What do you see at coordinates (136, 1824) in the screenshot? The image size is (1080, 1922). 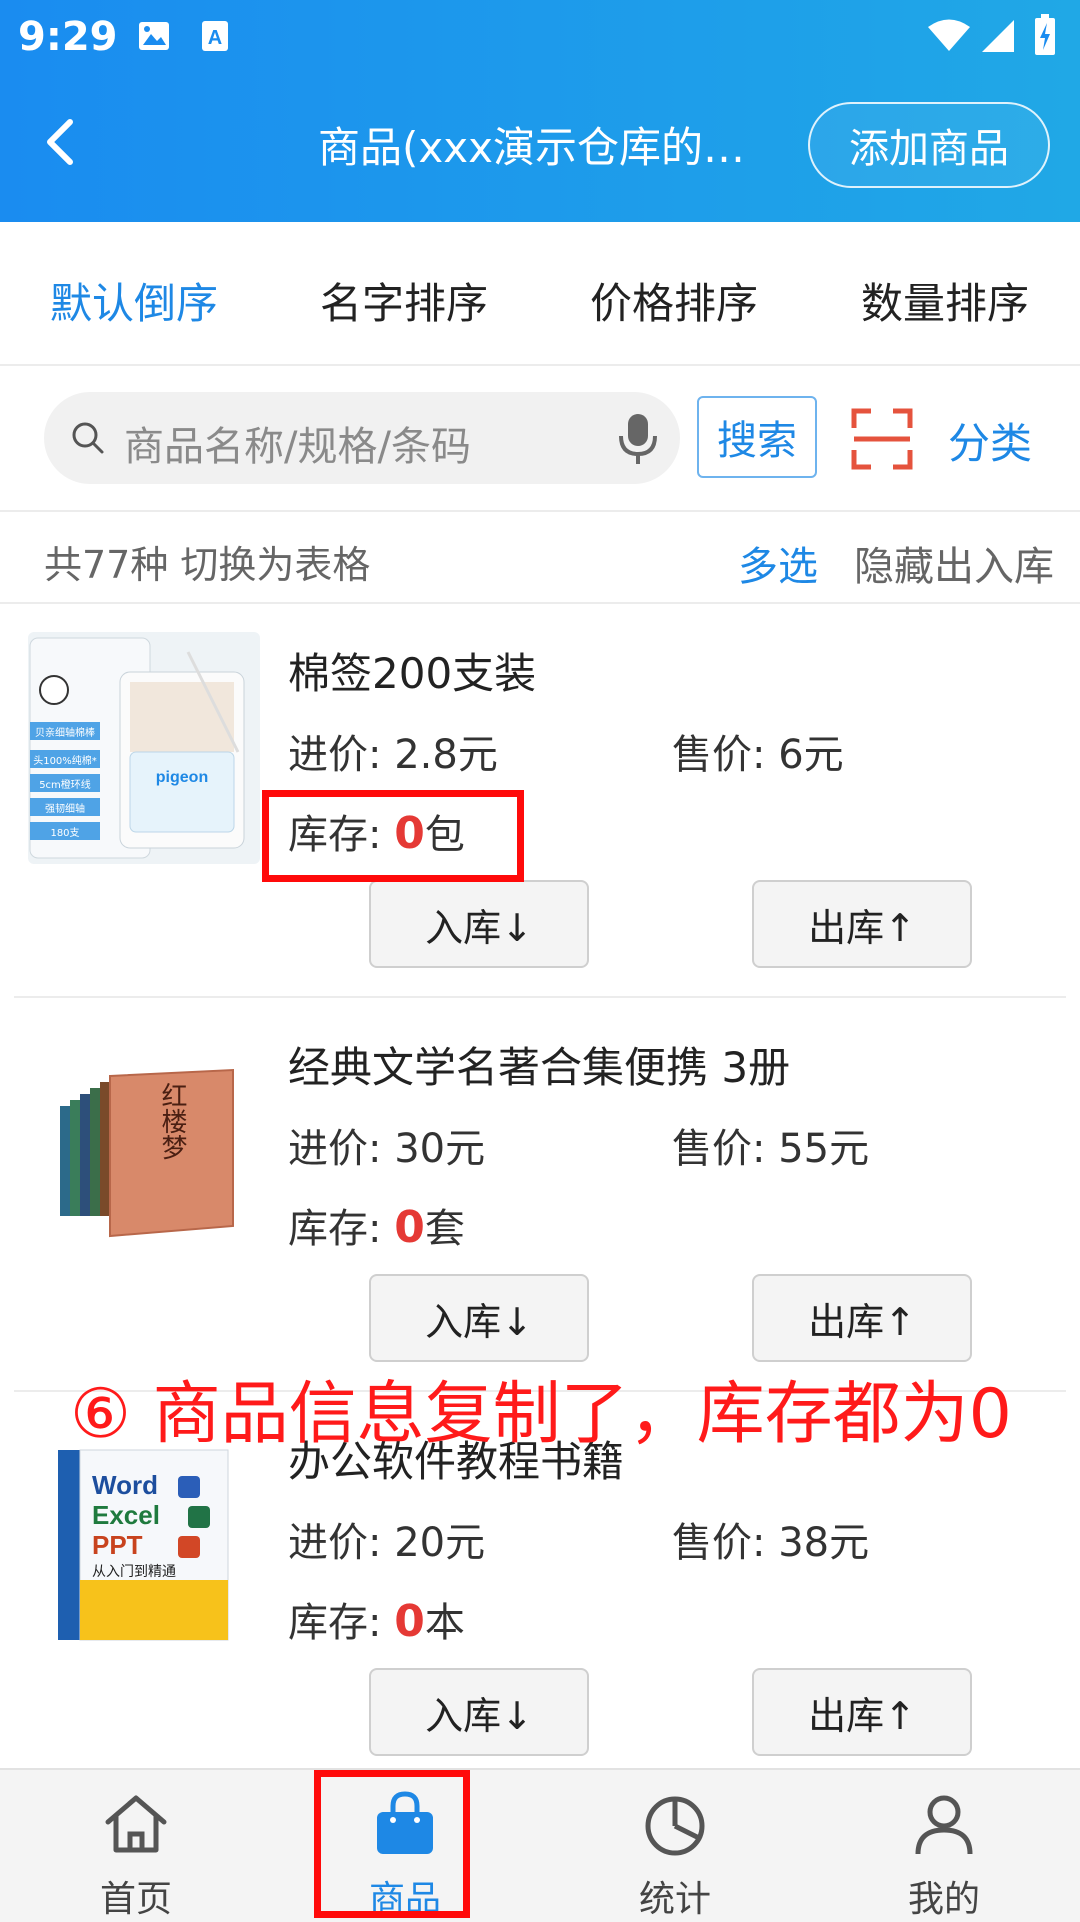 I see `home-icon` at bounding box center [136, 1824].